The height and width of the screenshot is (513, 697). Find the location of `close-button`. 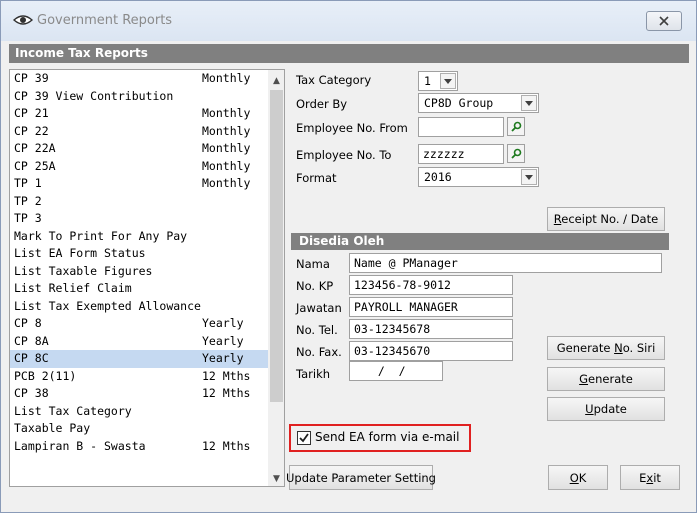

close-button is located at coordinates (664, 21).